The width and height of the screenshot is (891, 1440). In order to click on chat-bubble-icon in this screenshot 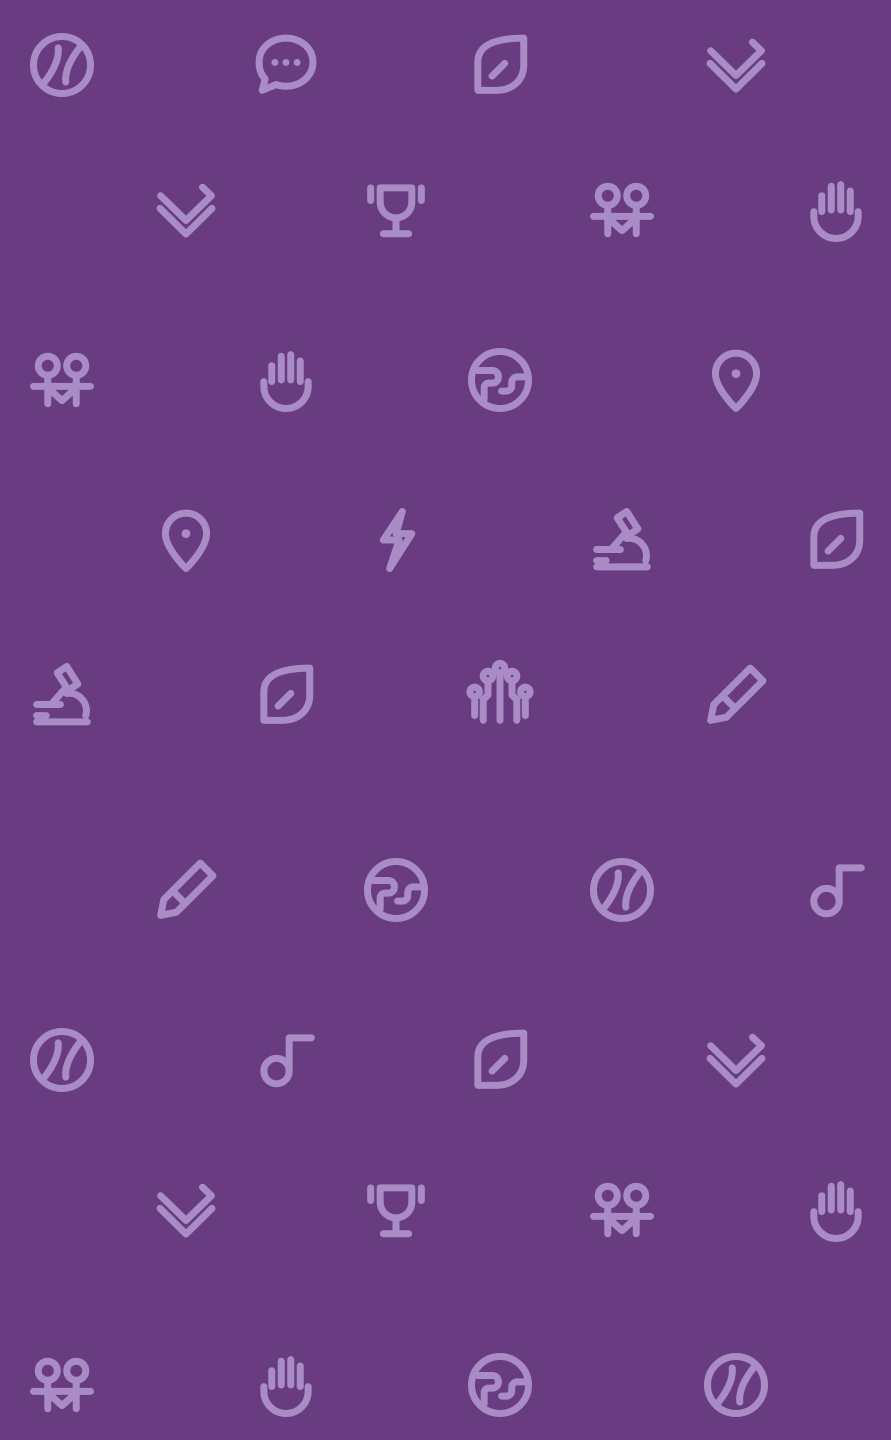, I will do `click(286, 65)`.